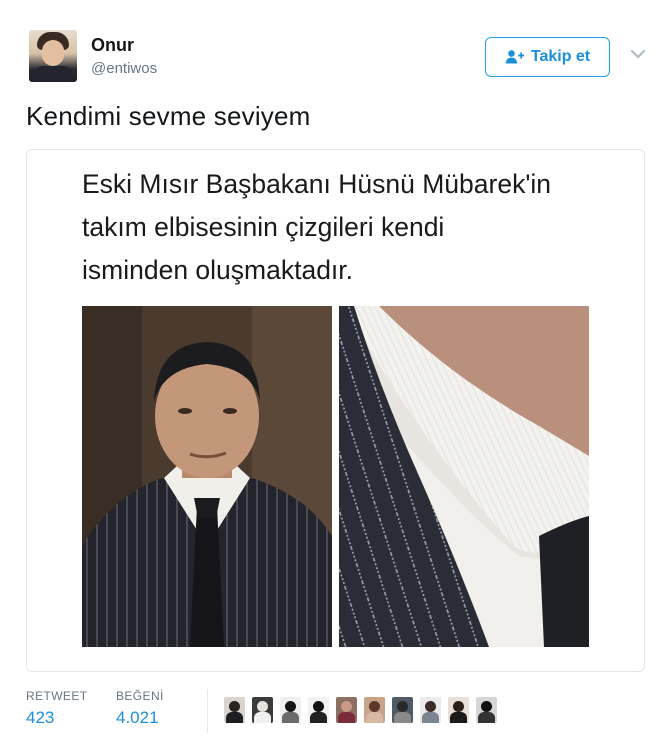  What do you see at coordinates (53, 53) in the screenshot?
I see `avatar-face` at bounding box center [53, 53].